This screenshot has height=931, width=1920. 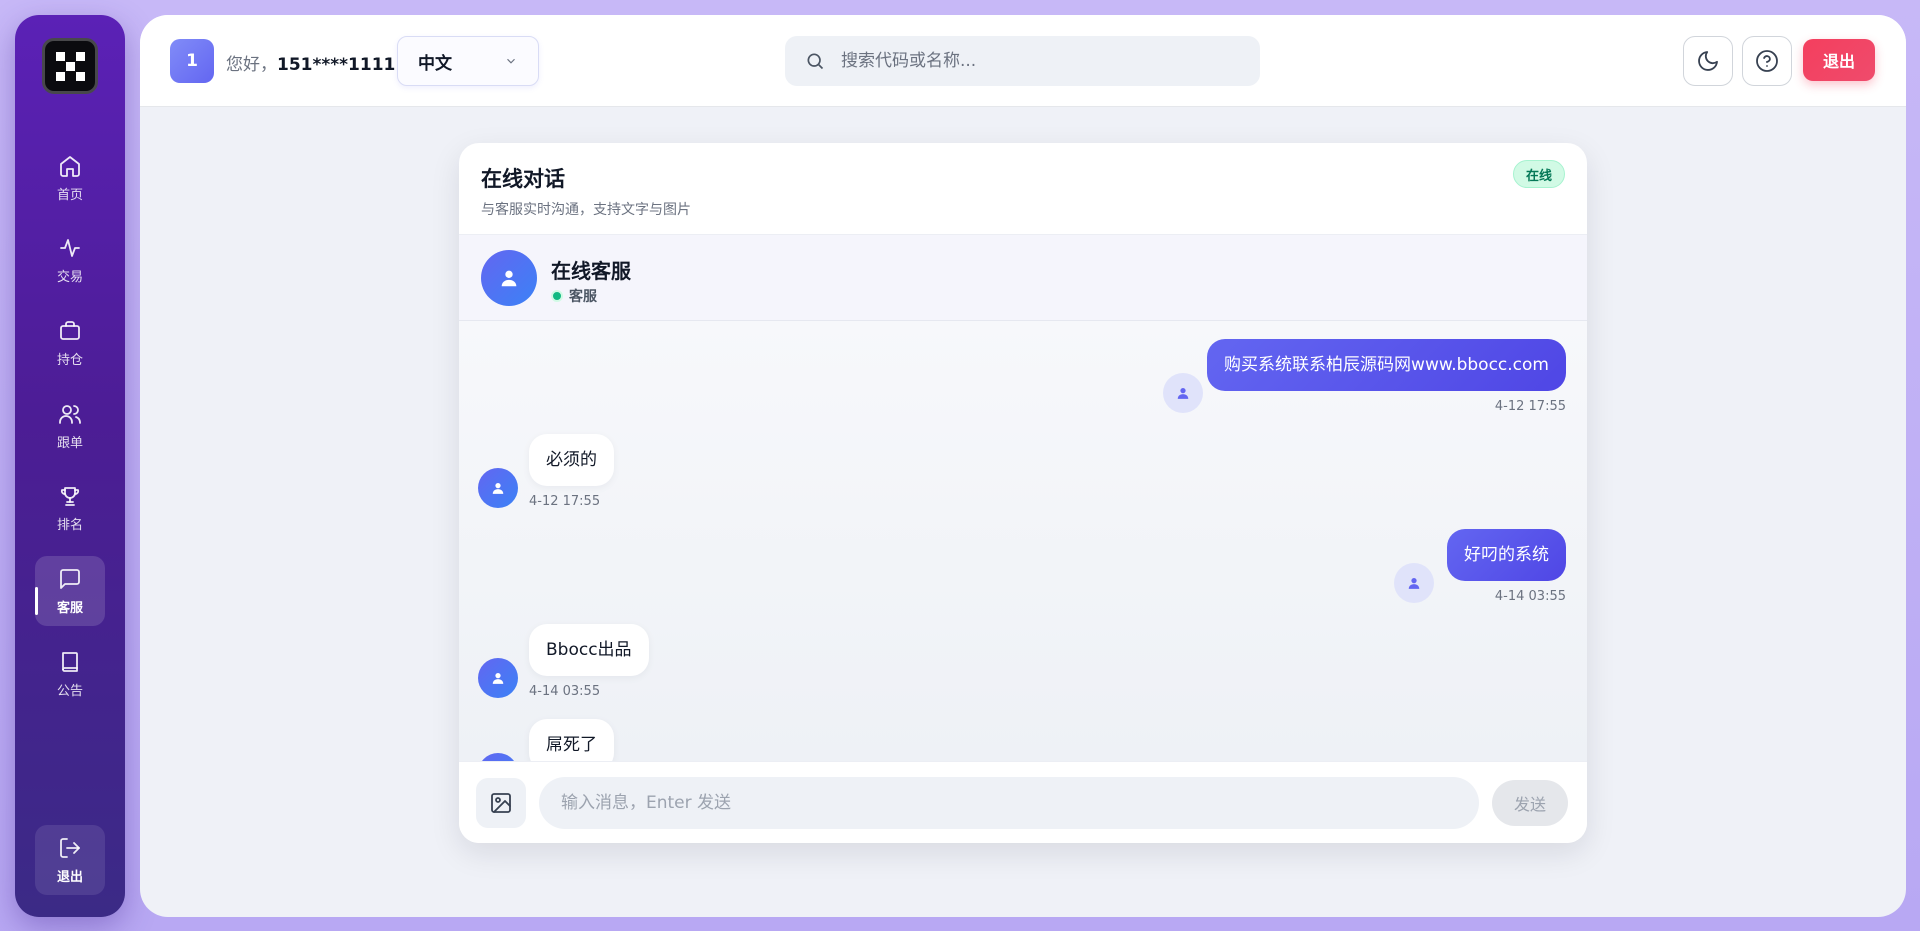 I want to click on agent-name: 在线客服, so click(x=591, y=271).